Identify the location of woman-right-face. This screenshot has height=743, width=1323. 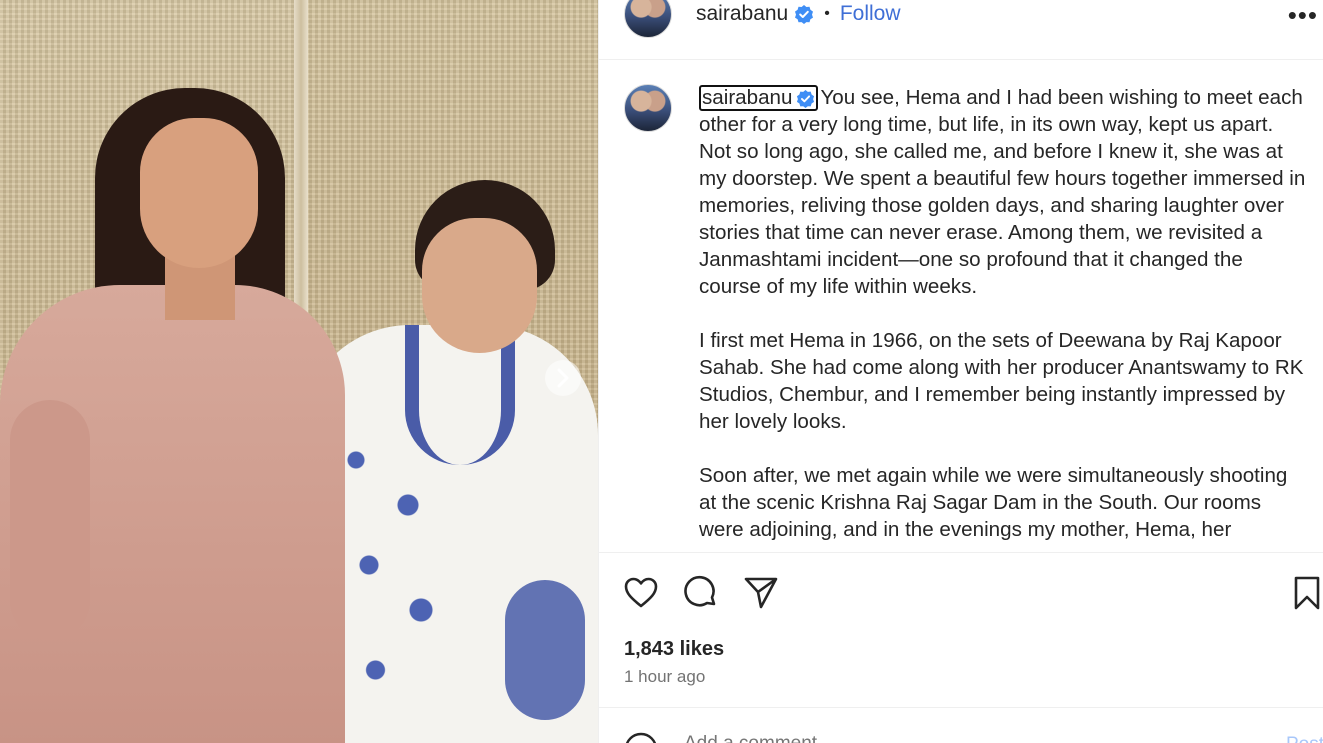
(479, 285).